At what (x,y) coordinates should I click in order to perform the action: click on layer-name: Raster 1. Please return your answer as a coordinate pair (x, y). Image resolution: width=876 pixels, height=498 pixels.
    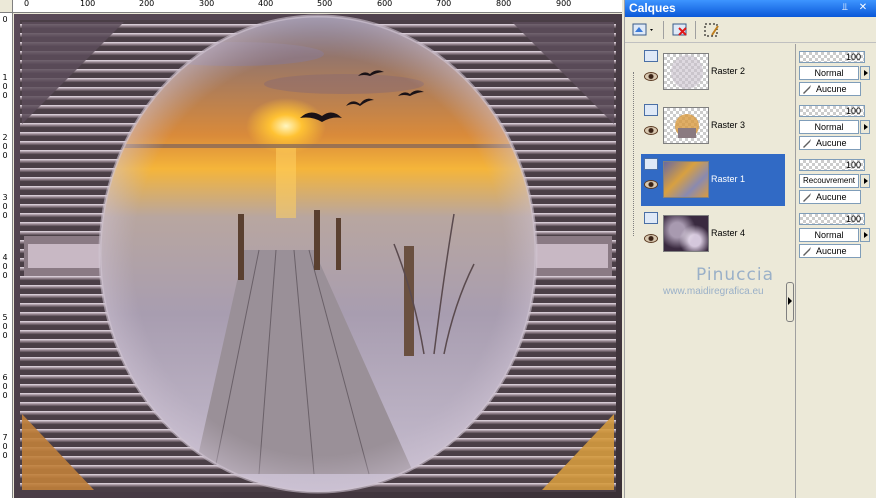
    Looking at the image, I should click on (728, 179).